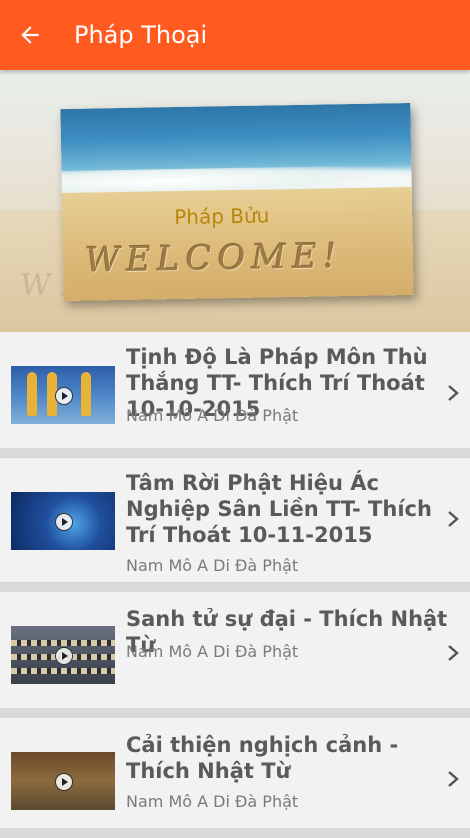 The height and width of the screenshot is (838, 470). Describe the element at coordinates (213, 258) in the screenshot. I see `banner-welcome-text: WELCOME!` at that location.